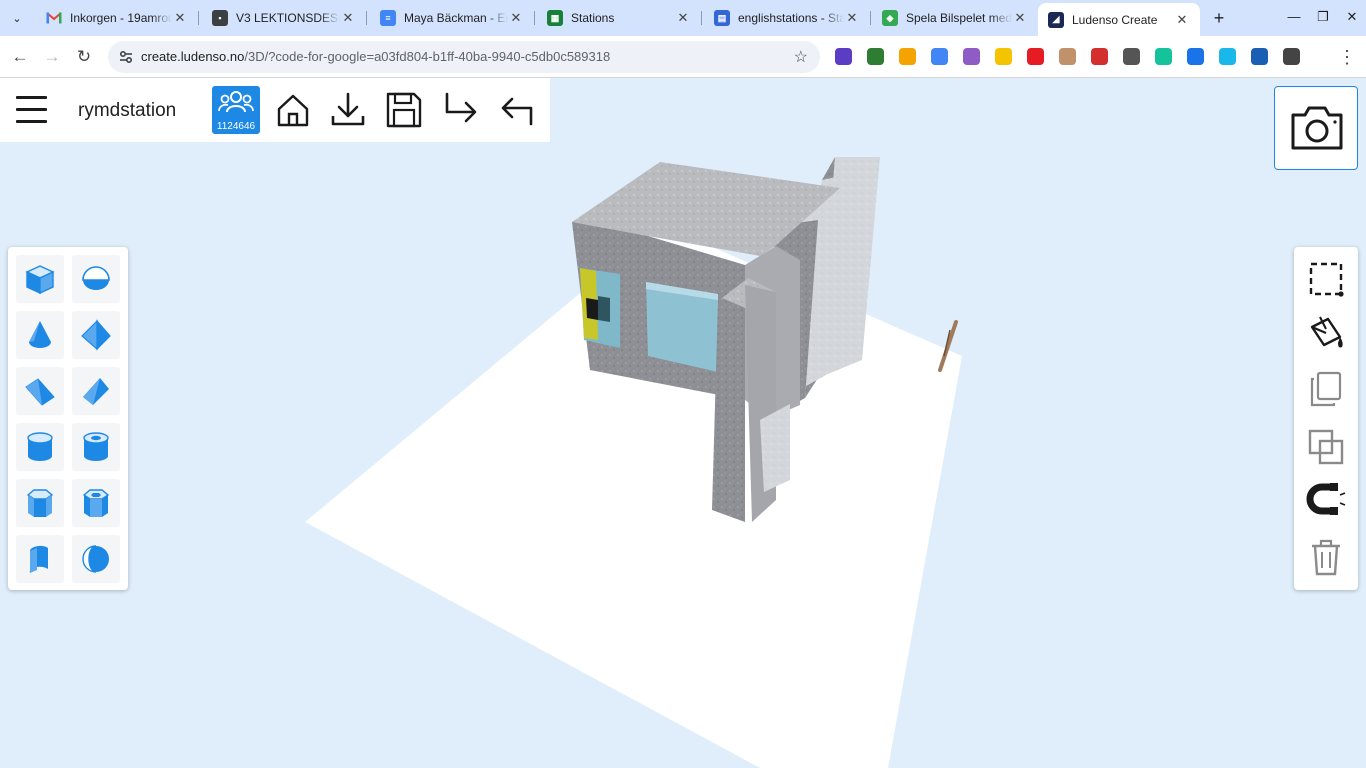 The height and width of the screenshot is (768, 1366). I want to click on extension-vimeo-icon, so click(1227, 56).